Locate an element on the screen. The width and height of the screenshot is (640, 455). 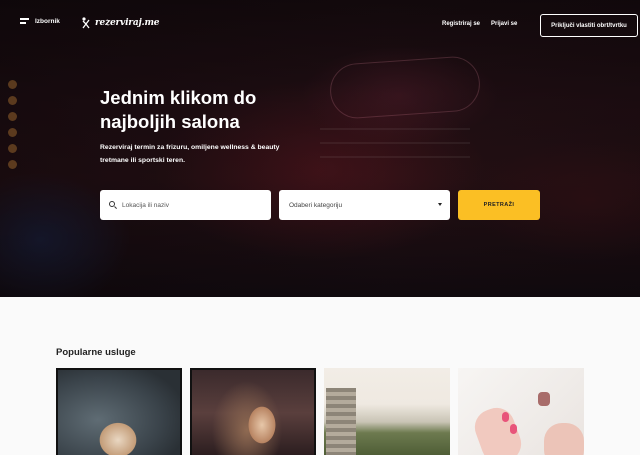
search-field is located at coordinates (185, 205).